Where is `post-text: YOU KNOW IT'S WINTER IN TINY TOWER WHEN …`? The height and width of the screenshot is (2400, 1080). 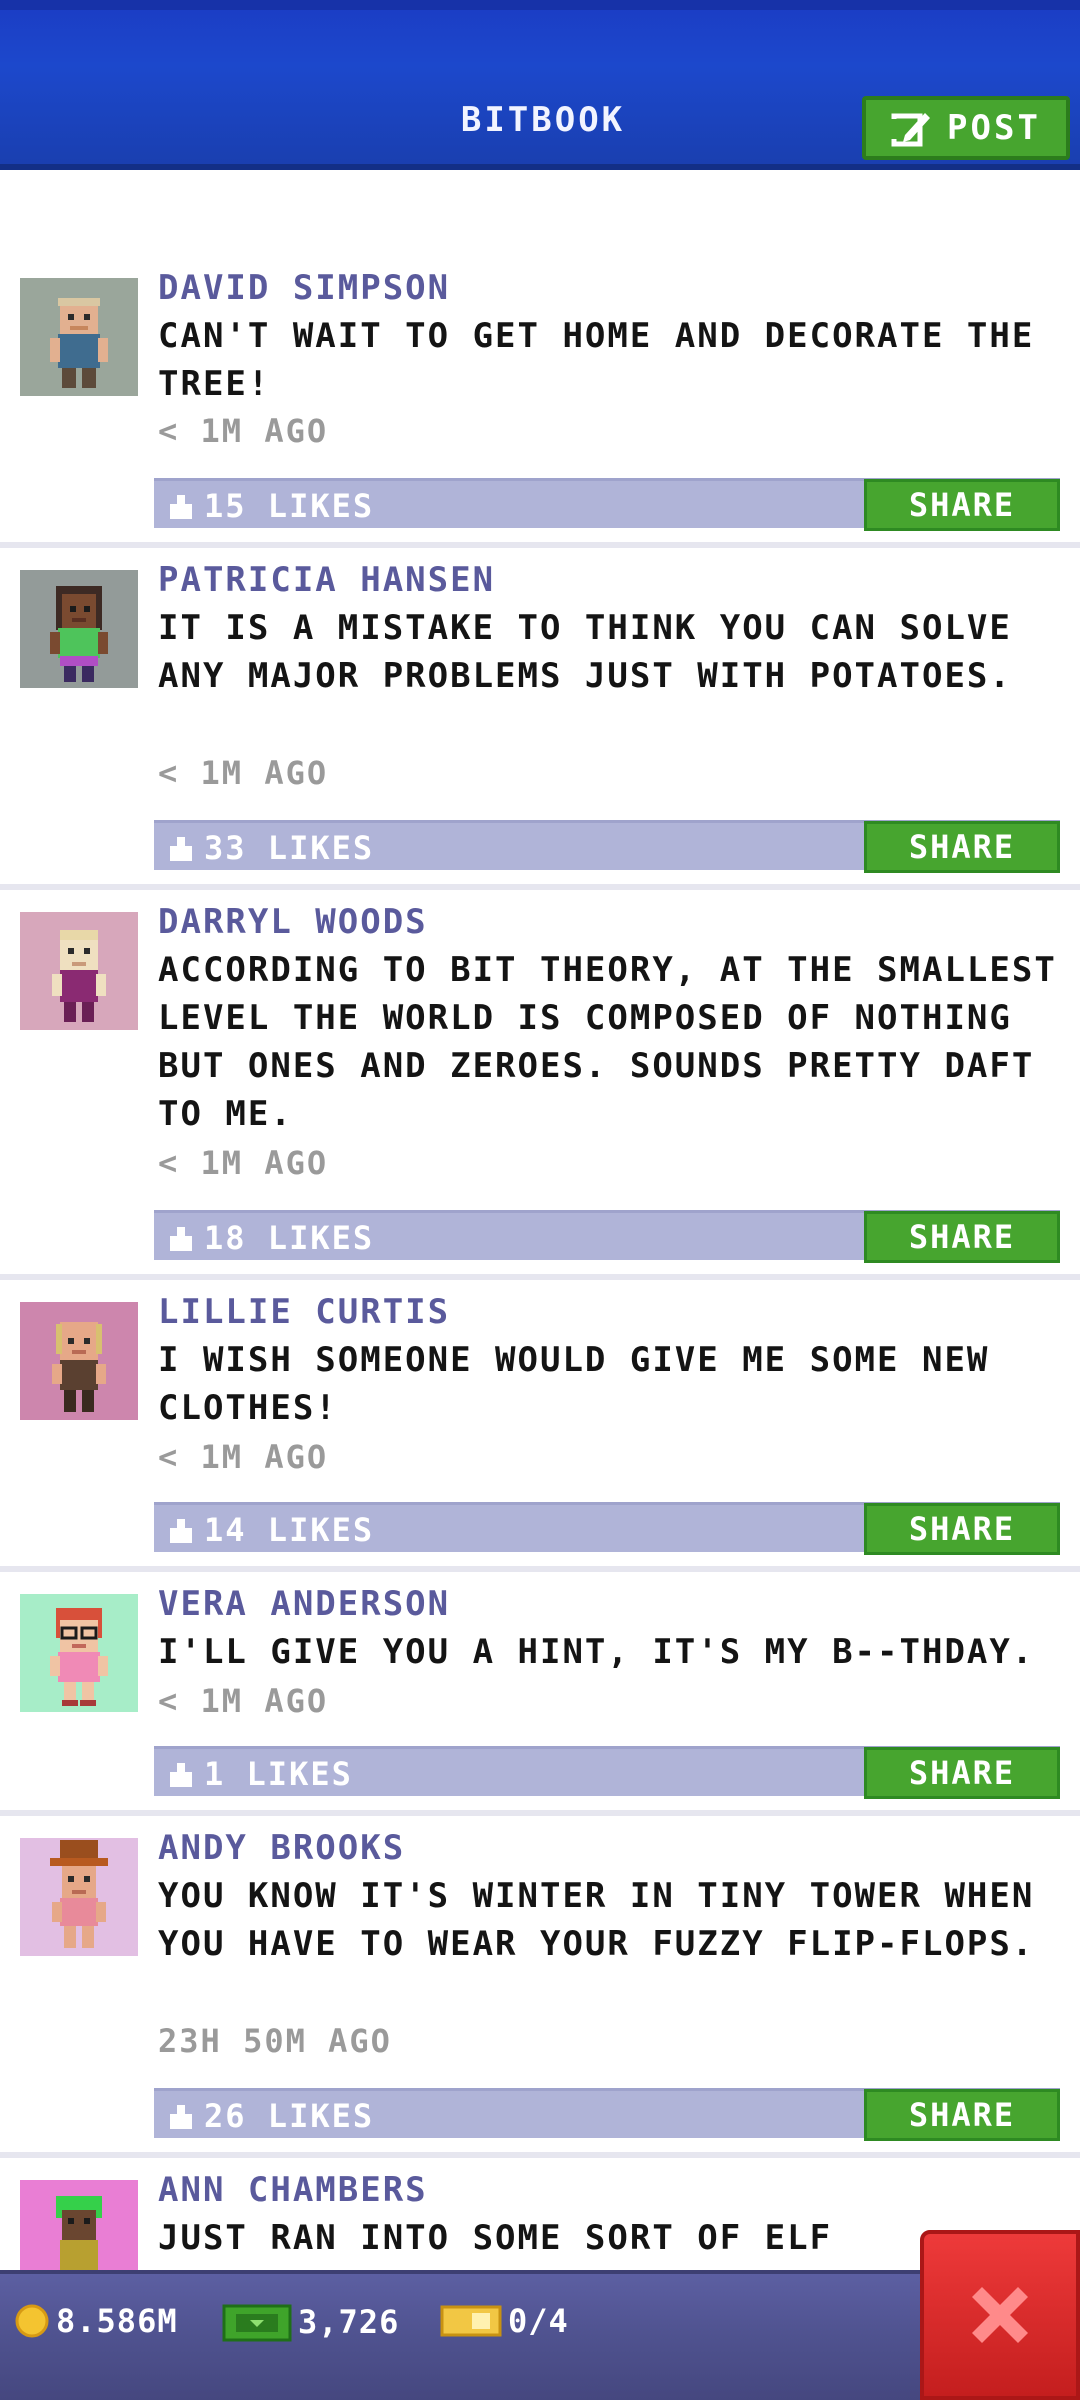
post-text: YOU KNOW IT'S WINTER IN TINY TOWER WHEN … is located at coordinates (596, 1920).